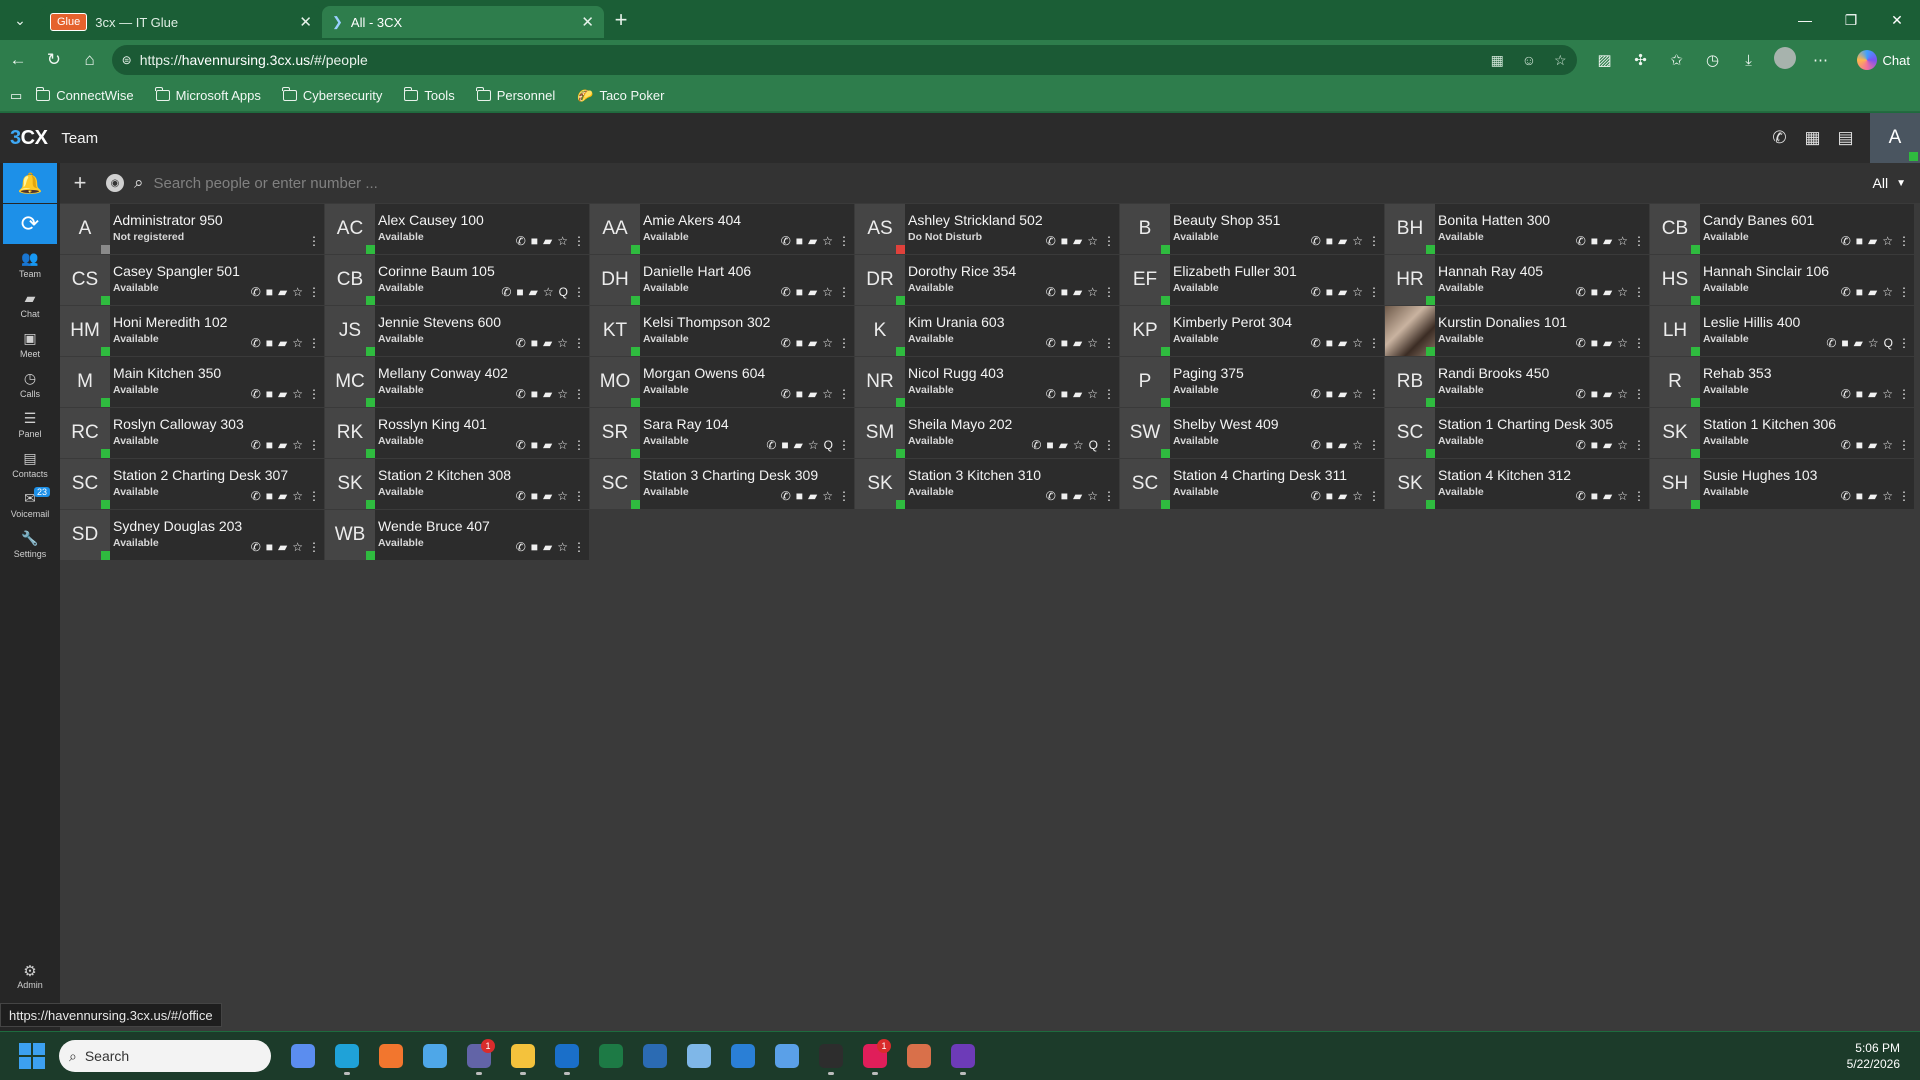 This screenshot has height=1080, width=1920. Describe the element at coordinates (457, 280) in the screenshot. I see `person-card: CB Corinne Baum 105 Available ✆ ■ ▰ ☆ Q ⋮` at that location.